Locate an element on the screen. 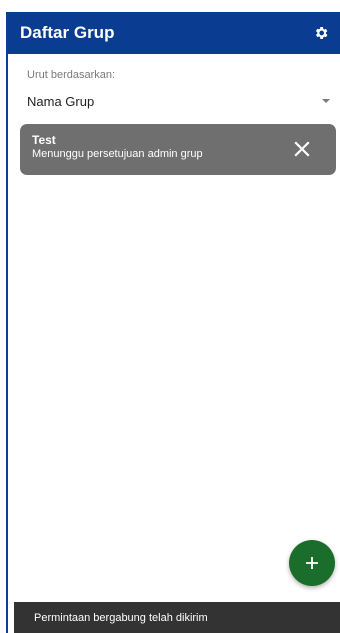 Image resolution: width=340 pixels, height=633 pixels. group-card: Test Menunggu persetujuan admin grup is located at coordinates (178, 149).